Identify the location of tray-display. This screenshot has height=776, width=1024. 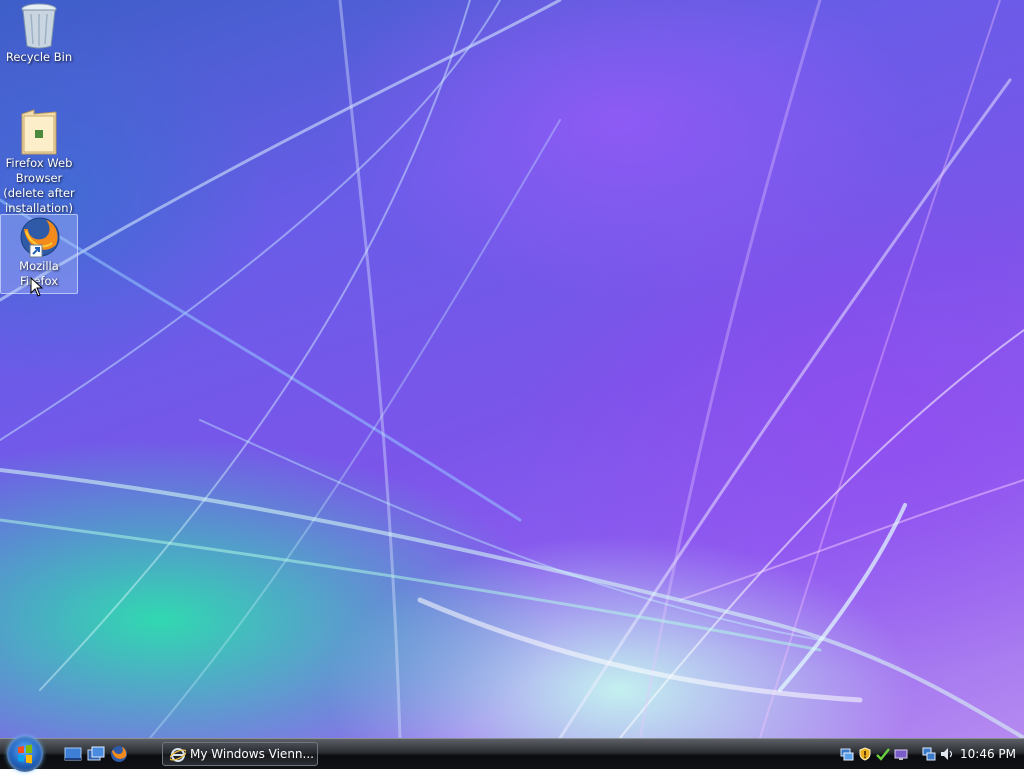
(901, 753).